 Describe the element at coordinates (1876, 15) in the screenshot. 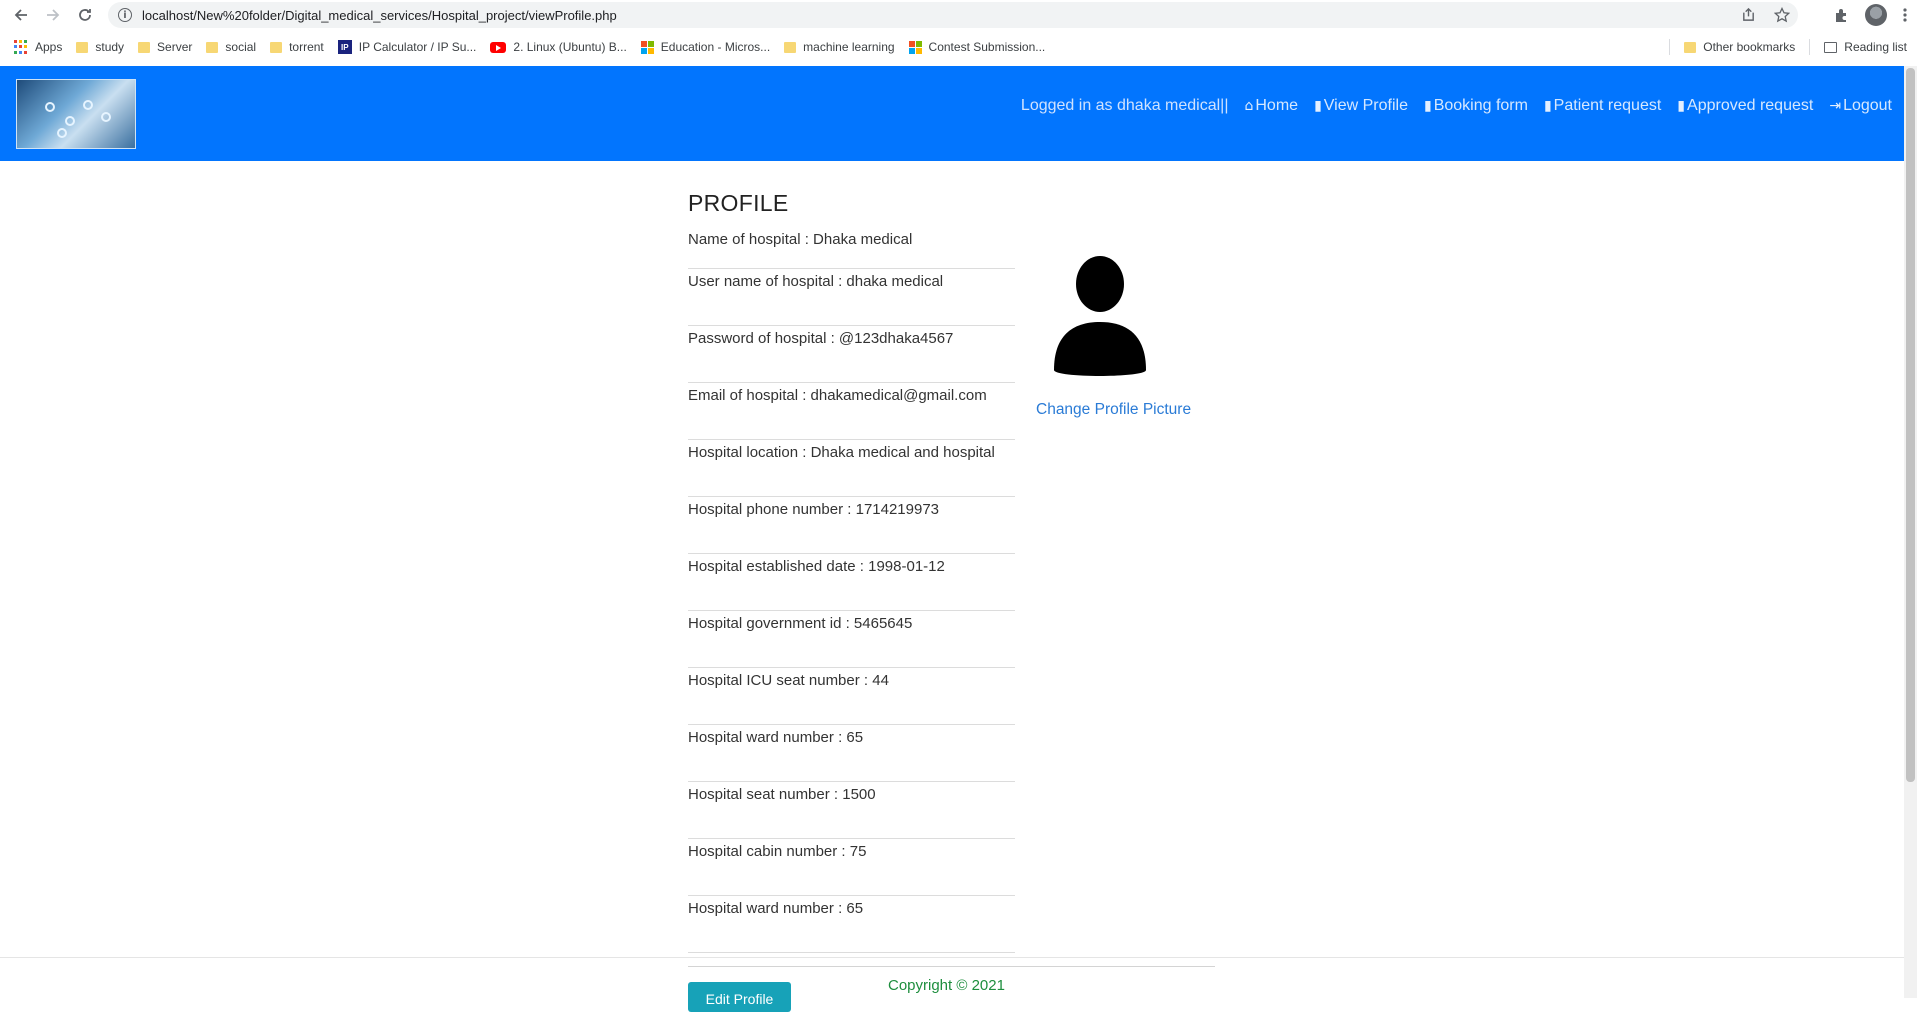

I see `profile-avatar` at that location.